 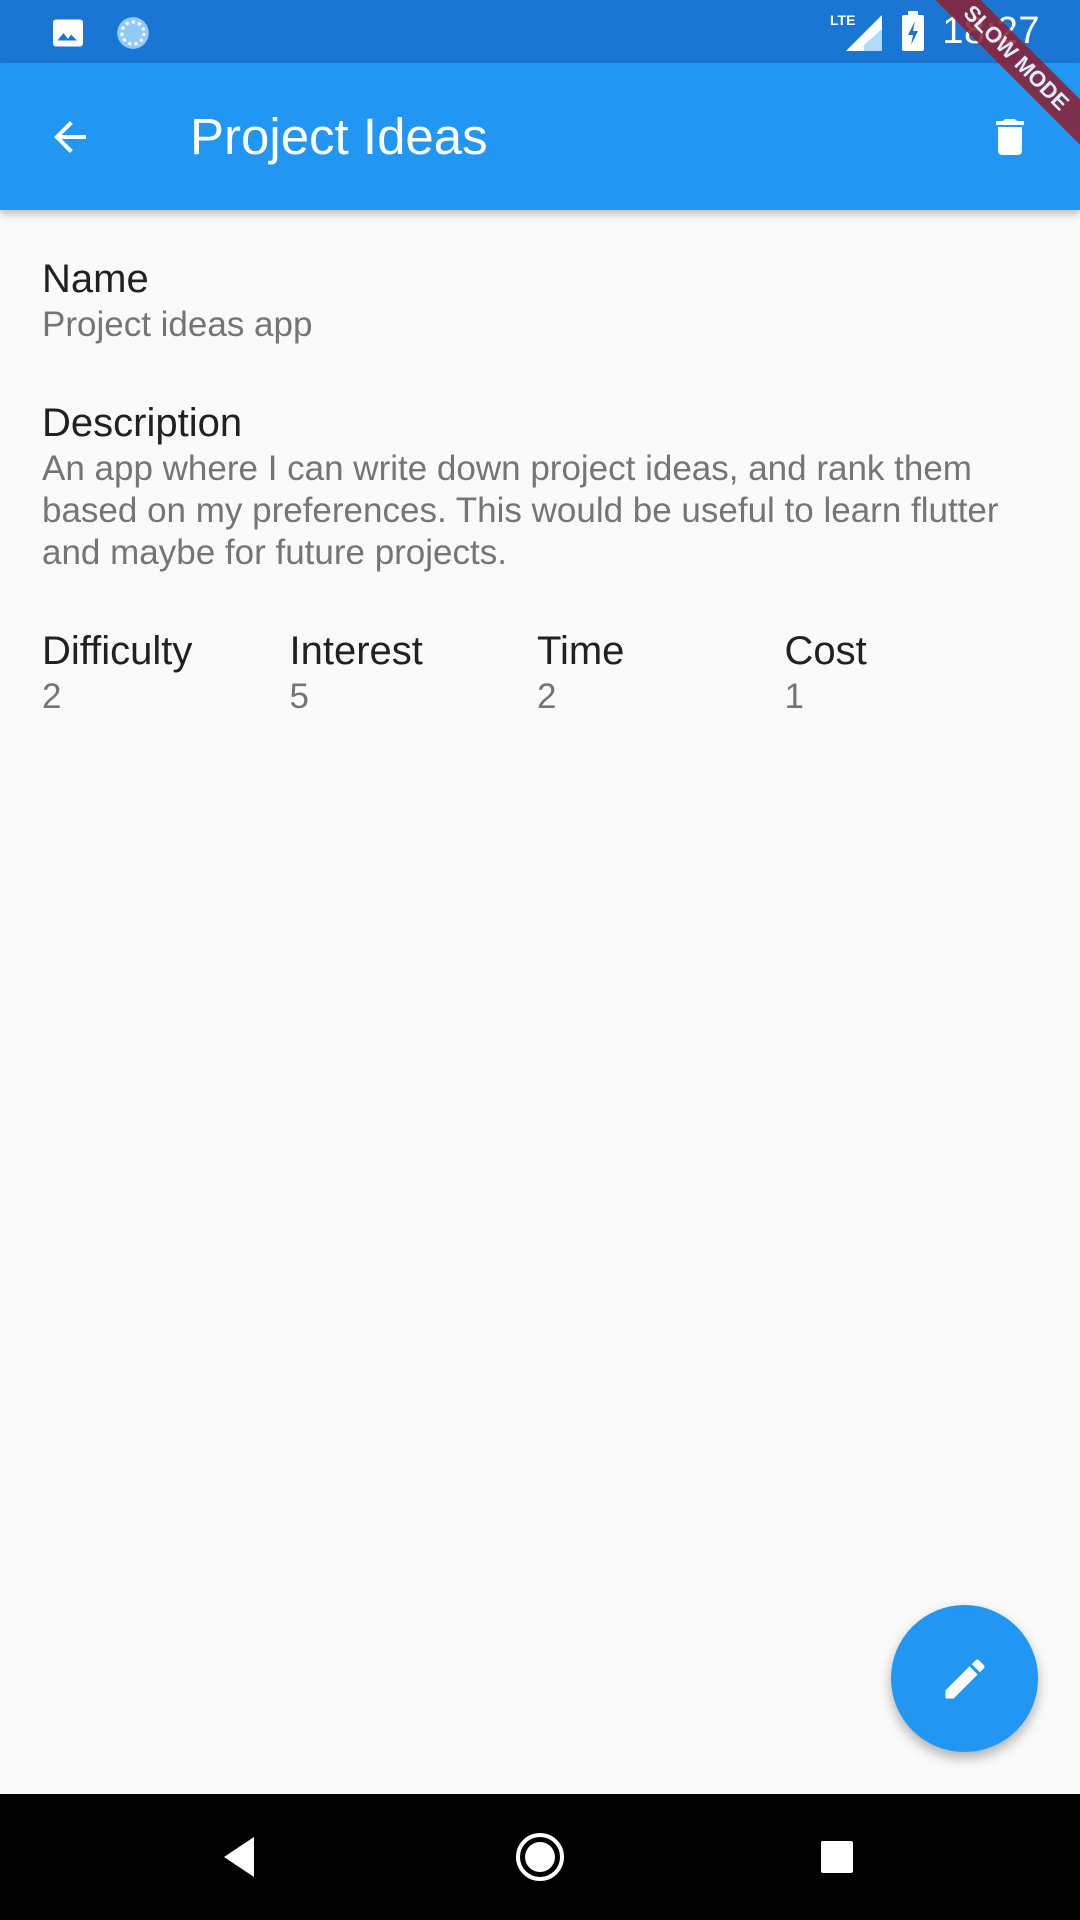 I want to click on stat-time: Time 2, so click(x=661, y=672).